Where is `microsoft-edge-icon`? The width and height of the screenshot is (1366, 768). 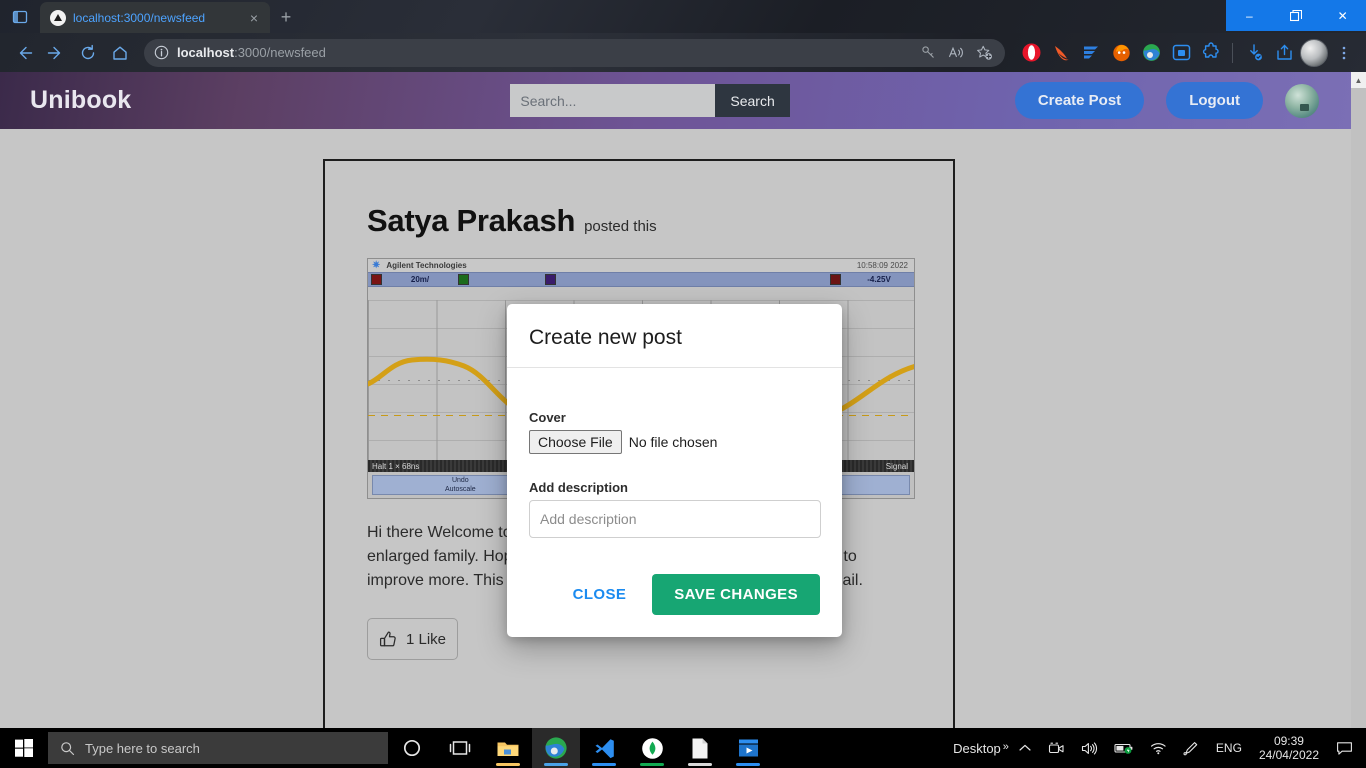 microsoft-edge-icon is located at coordinates (556, 748).